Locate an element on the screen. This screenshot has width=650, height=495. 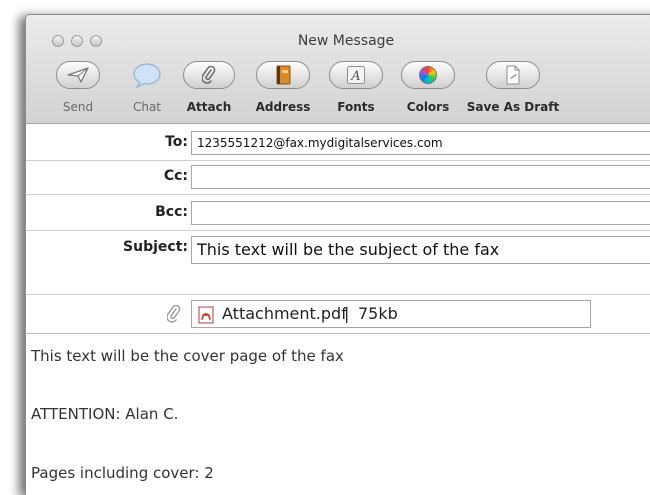
subject-label: Subject: is located at coordinates (155, 247).